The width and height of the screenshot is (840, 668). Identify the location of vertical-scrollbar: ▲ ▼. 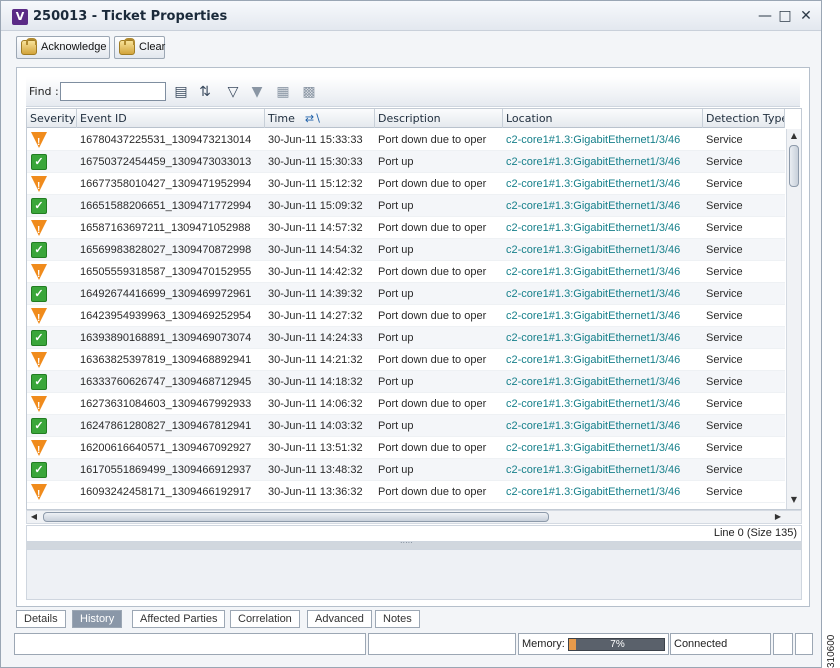
(793, 319).